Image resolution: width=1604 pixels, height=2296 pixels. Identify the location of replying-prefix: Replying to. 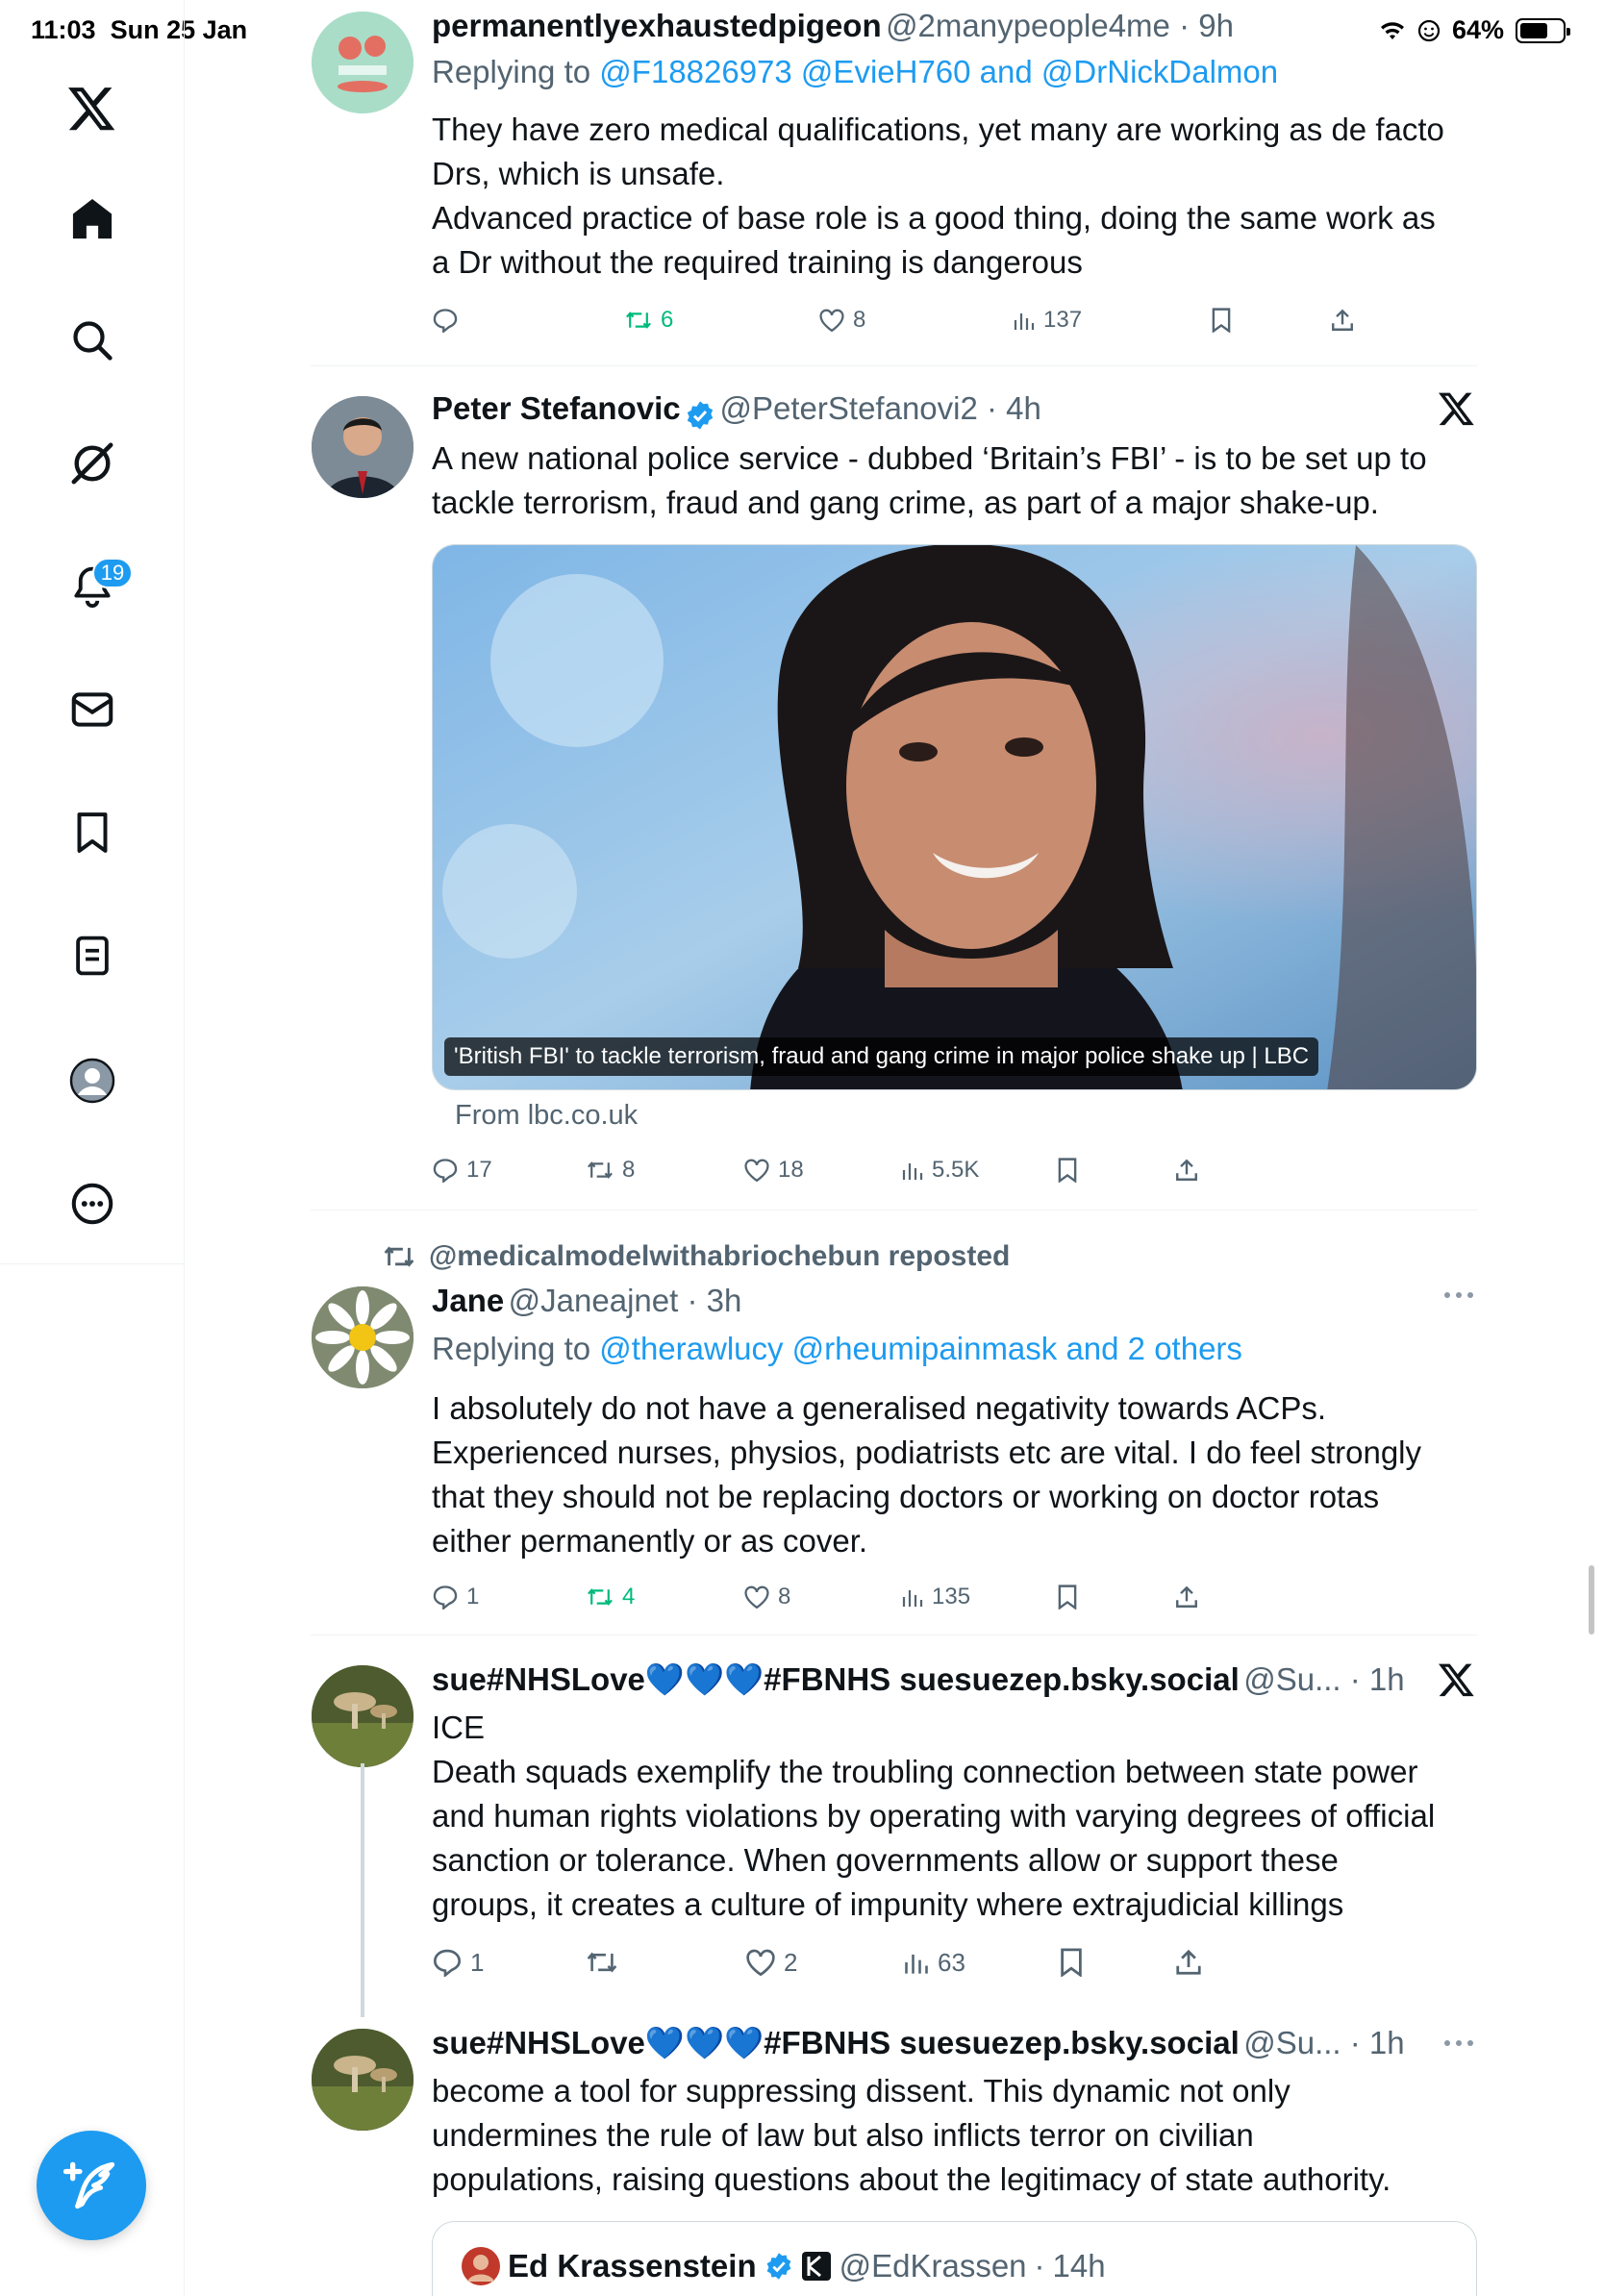
(511, 1348).